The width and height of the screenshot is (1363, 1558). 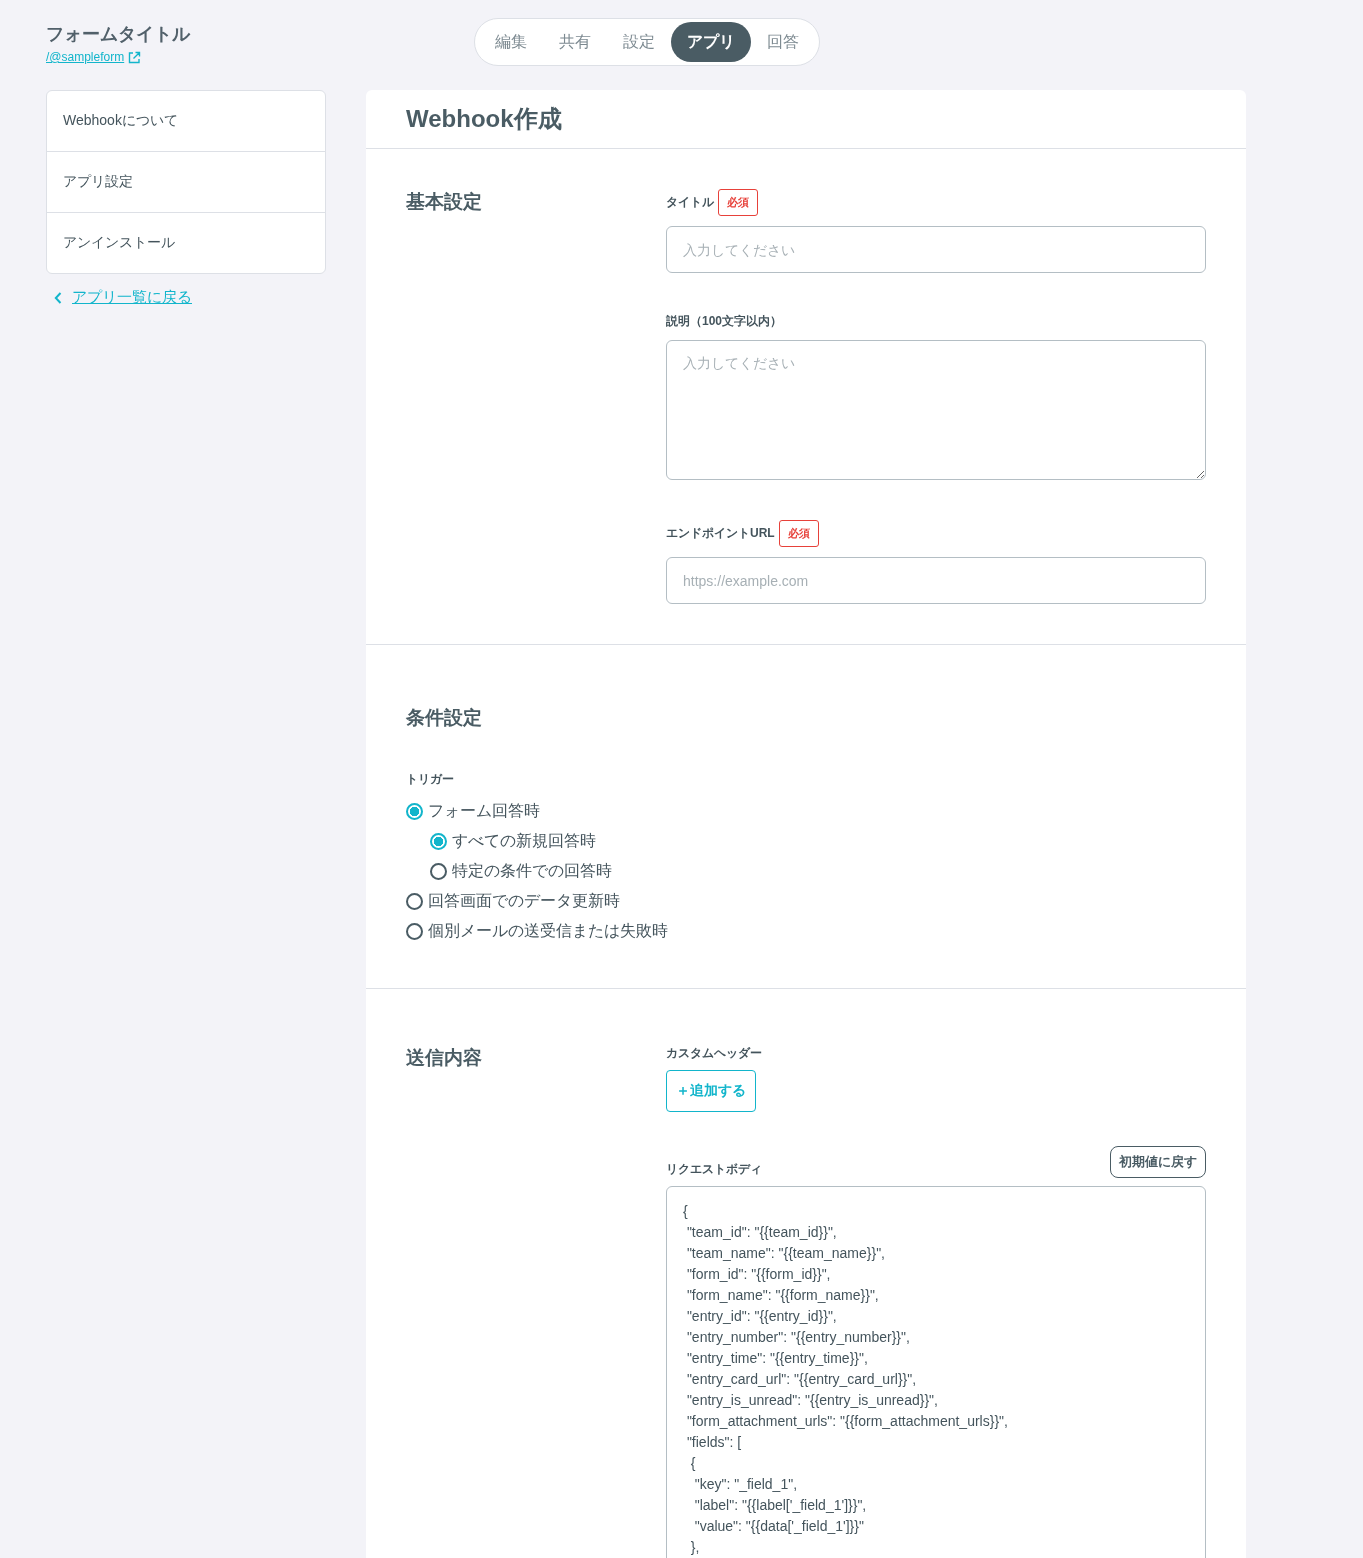 I want to click on radio-label: フォーム回答時, so click(x=484, y=811).